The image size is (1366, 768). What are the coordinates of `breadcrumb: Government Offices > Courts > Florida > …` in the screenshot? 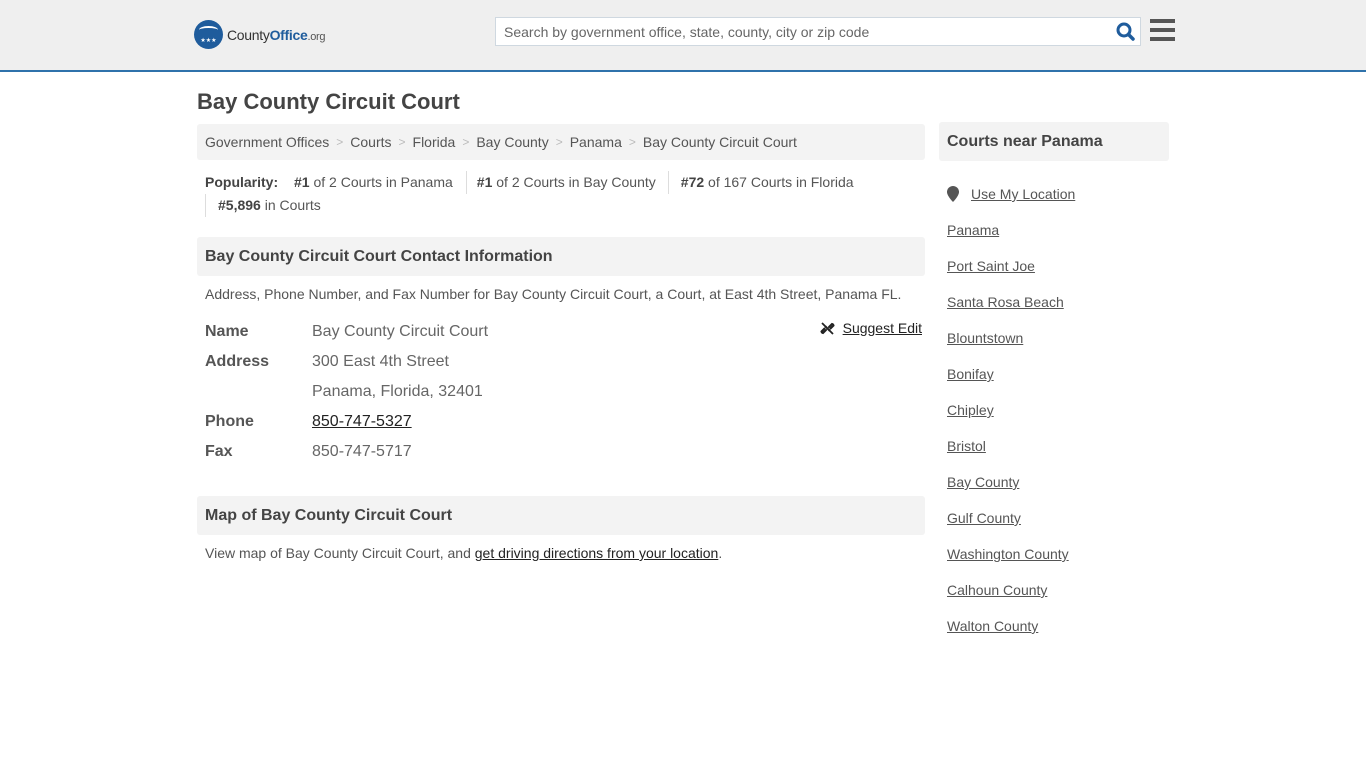 It's located at (561, 142).